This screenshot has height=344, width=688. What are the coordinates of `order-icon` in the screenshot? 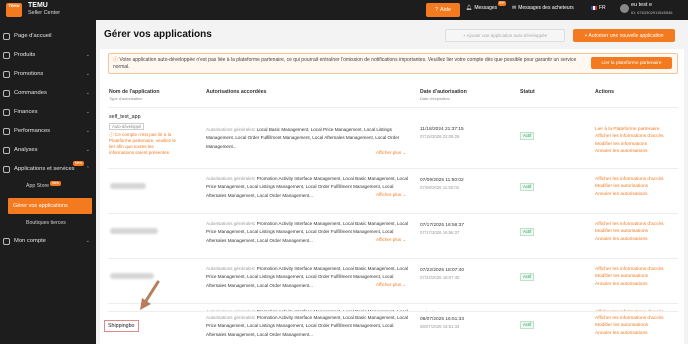 It's located at (6, 93).